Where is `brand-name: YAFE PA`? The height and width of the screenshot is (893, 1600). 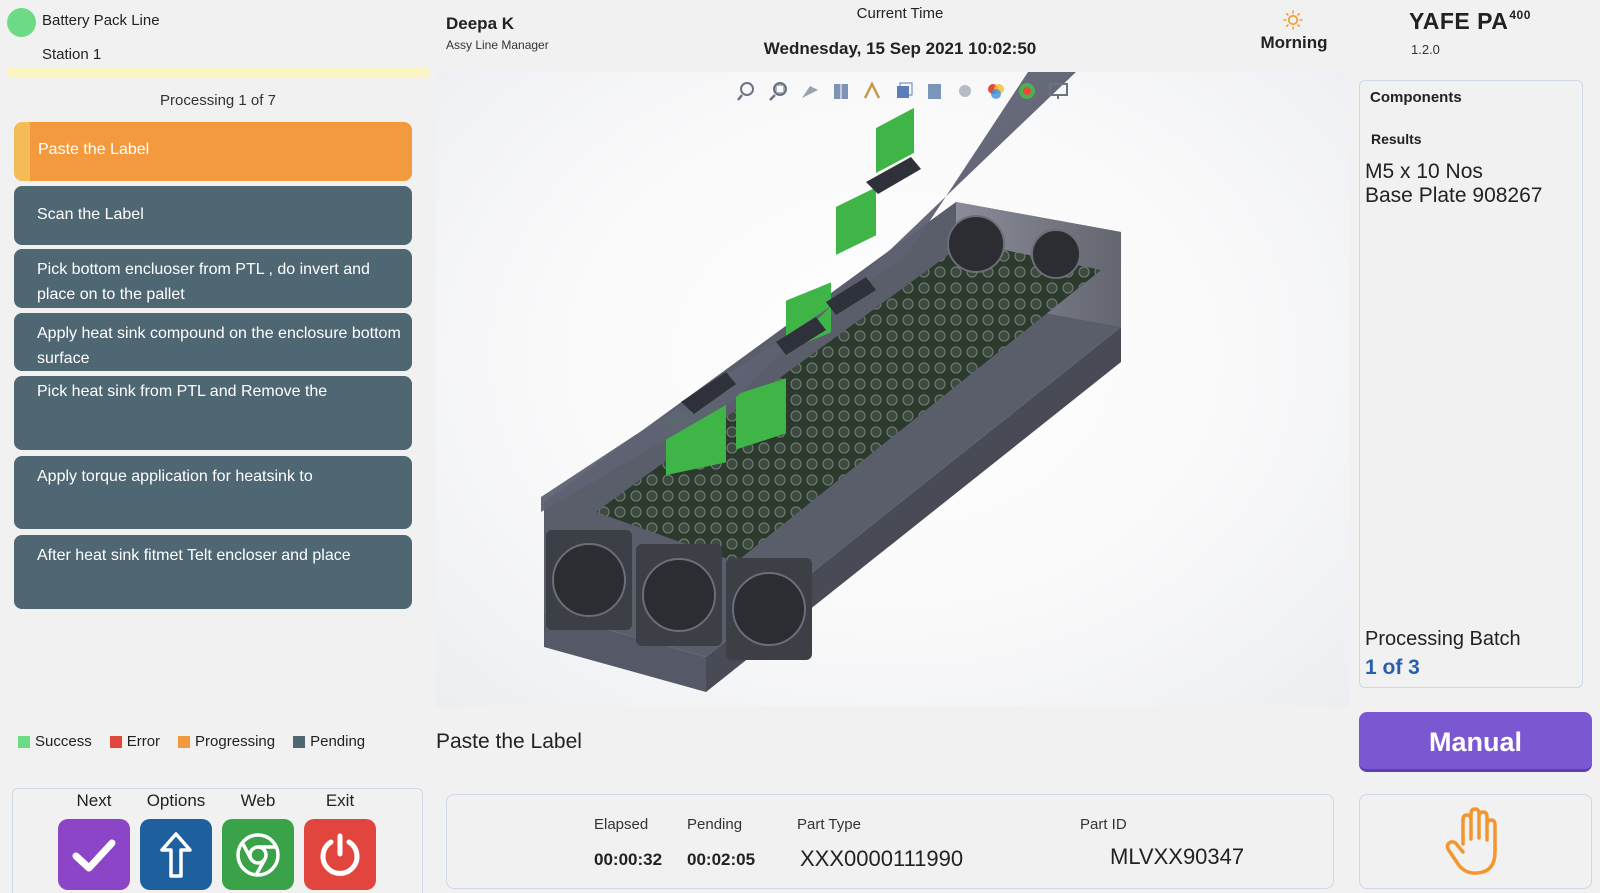 brand-name: YAFE PA is located at coordinates (1459, 21).